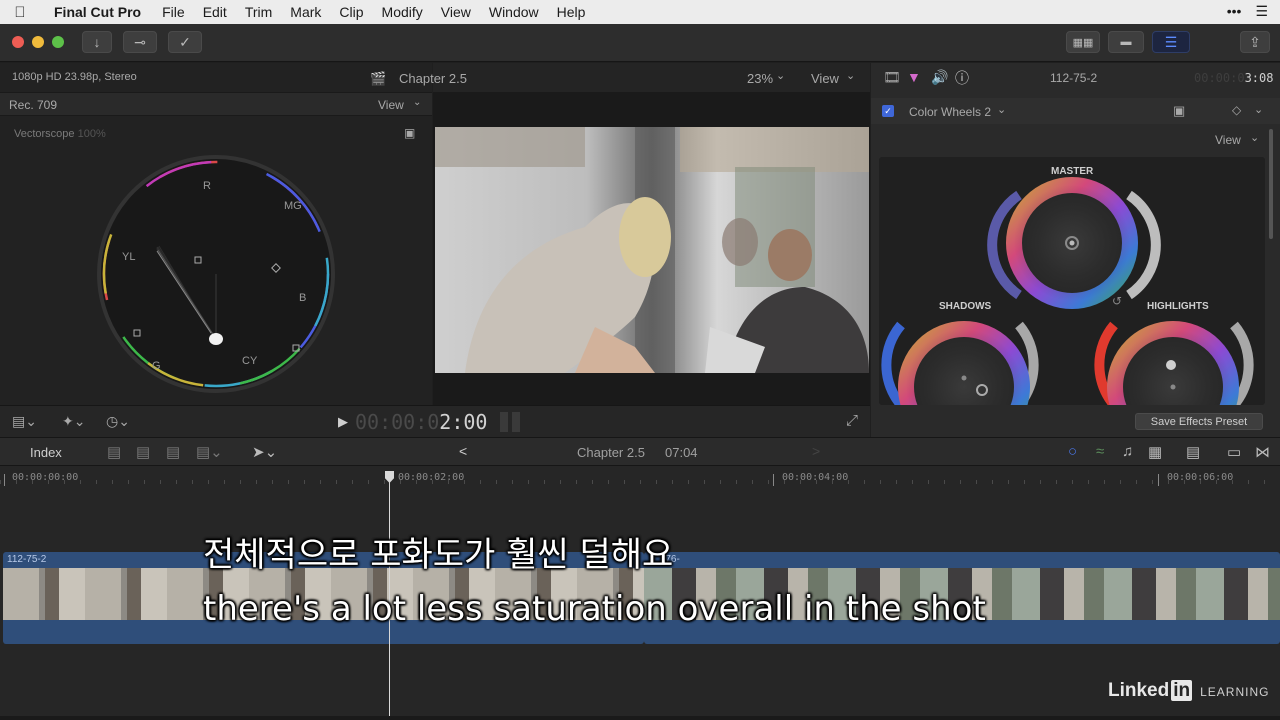  I want to click on headphones-icon: ♫, so click(1127, 451).